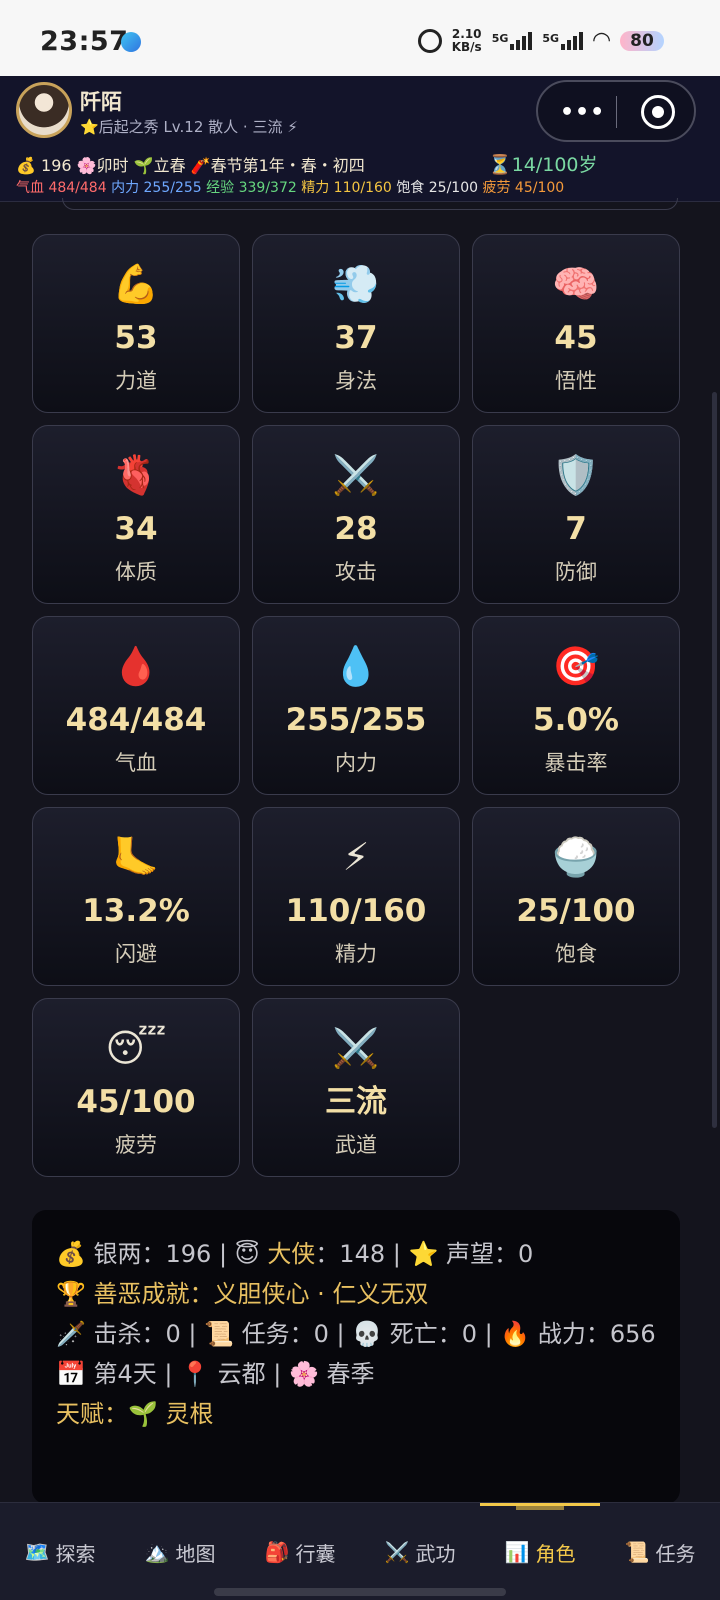  Describe the element at coordinates (190, 165) in the screenshot. I see `time-info: 💰 196 🌸卯时 🌱立春 🧨春节第1年・春・初四` at that location.